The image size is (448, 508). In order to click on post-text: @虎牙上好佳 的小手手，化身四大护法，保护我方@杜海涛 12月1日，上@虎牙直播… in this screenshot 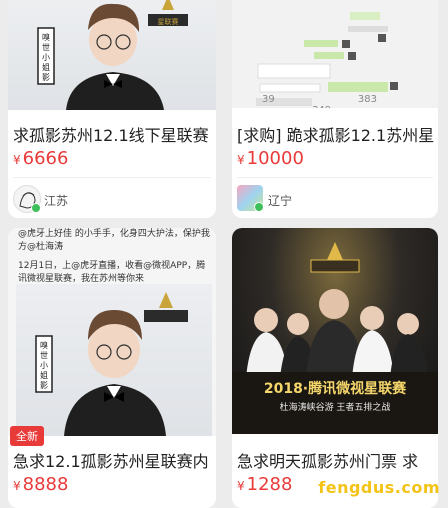, I will do `click(114, 256)`.